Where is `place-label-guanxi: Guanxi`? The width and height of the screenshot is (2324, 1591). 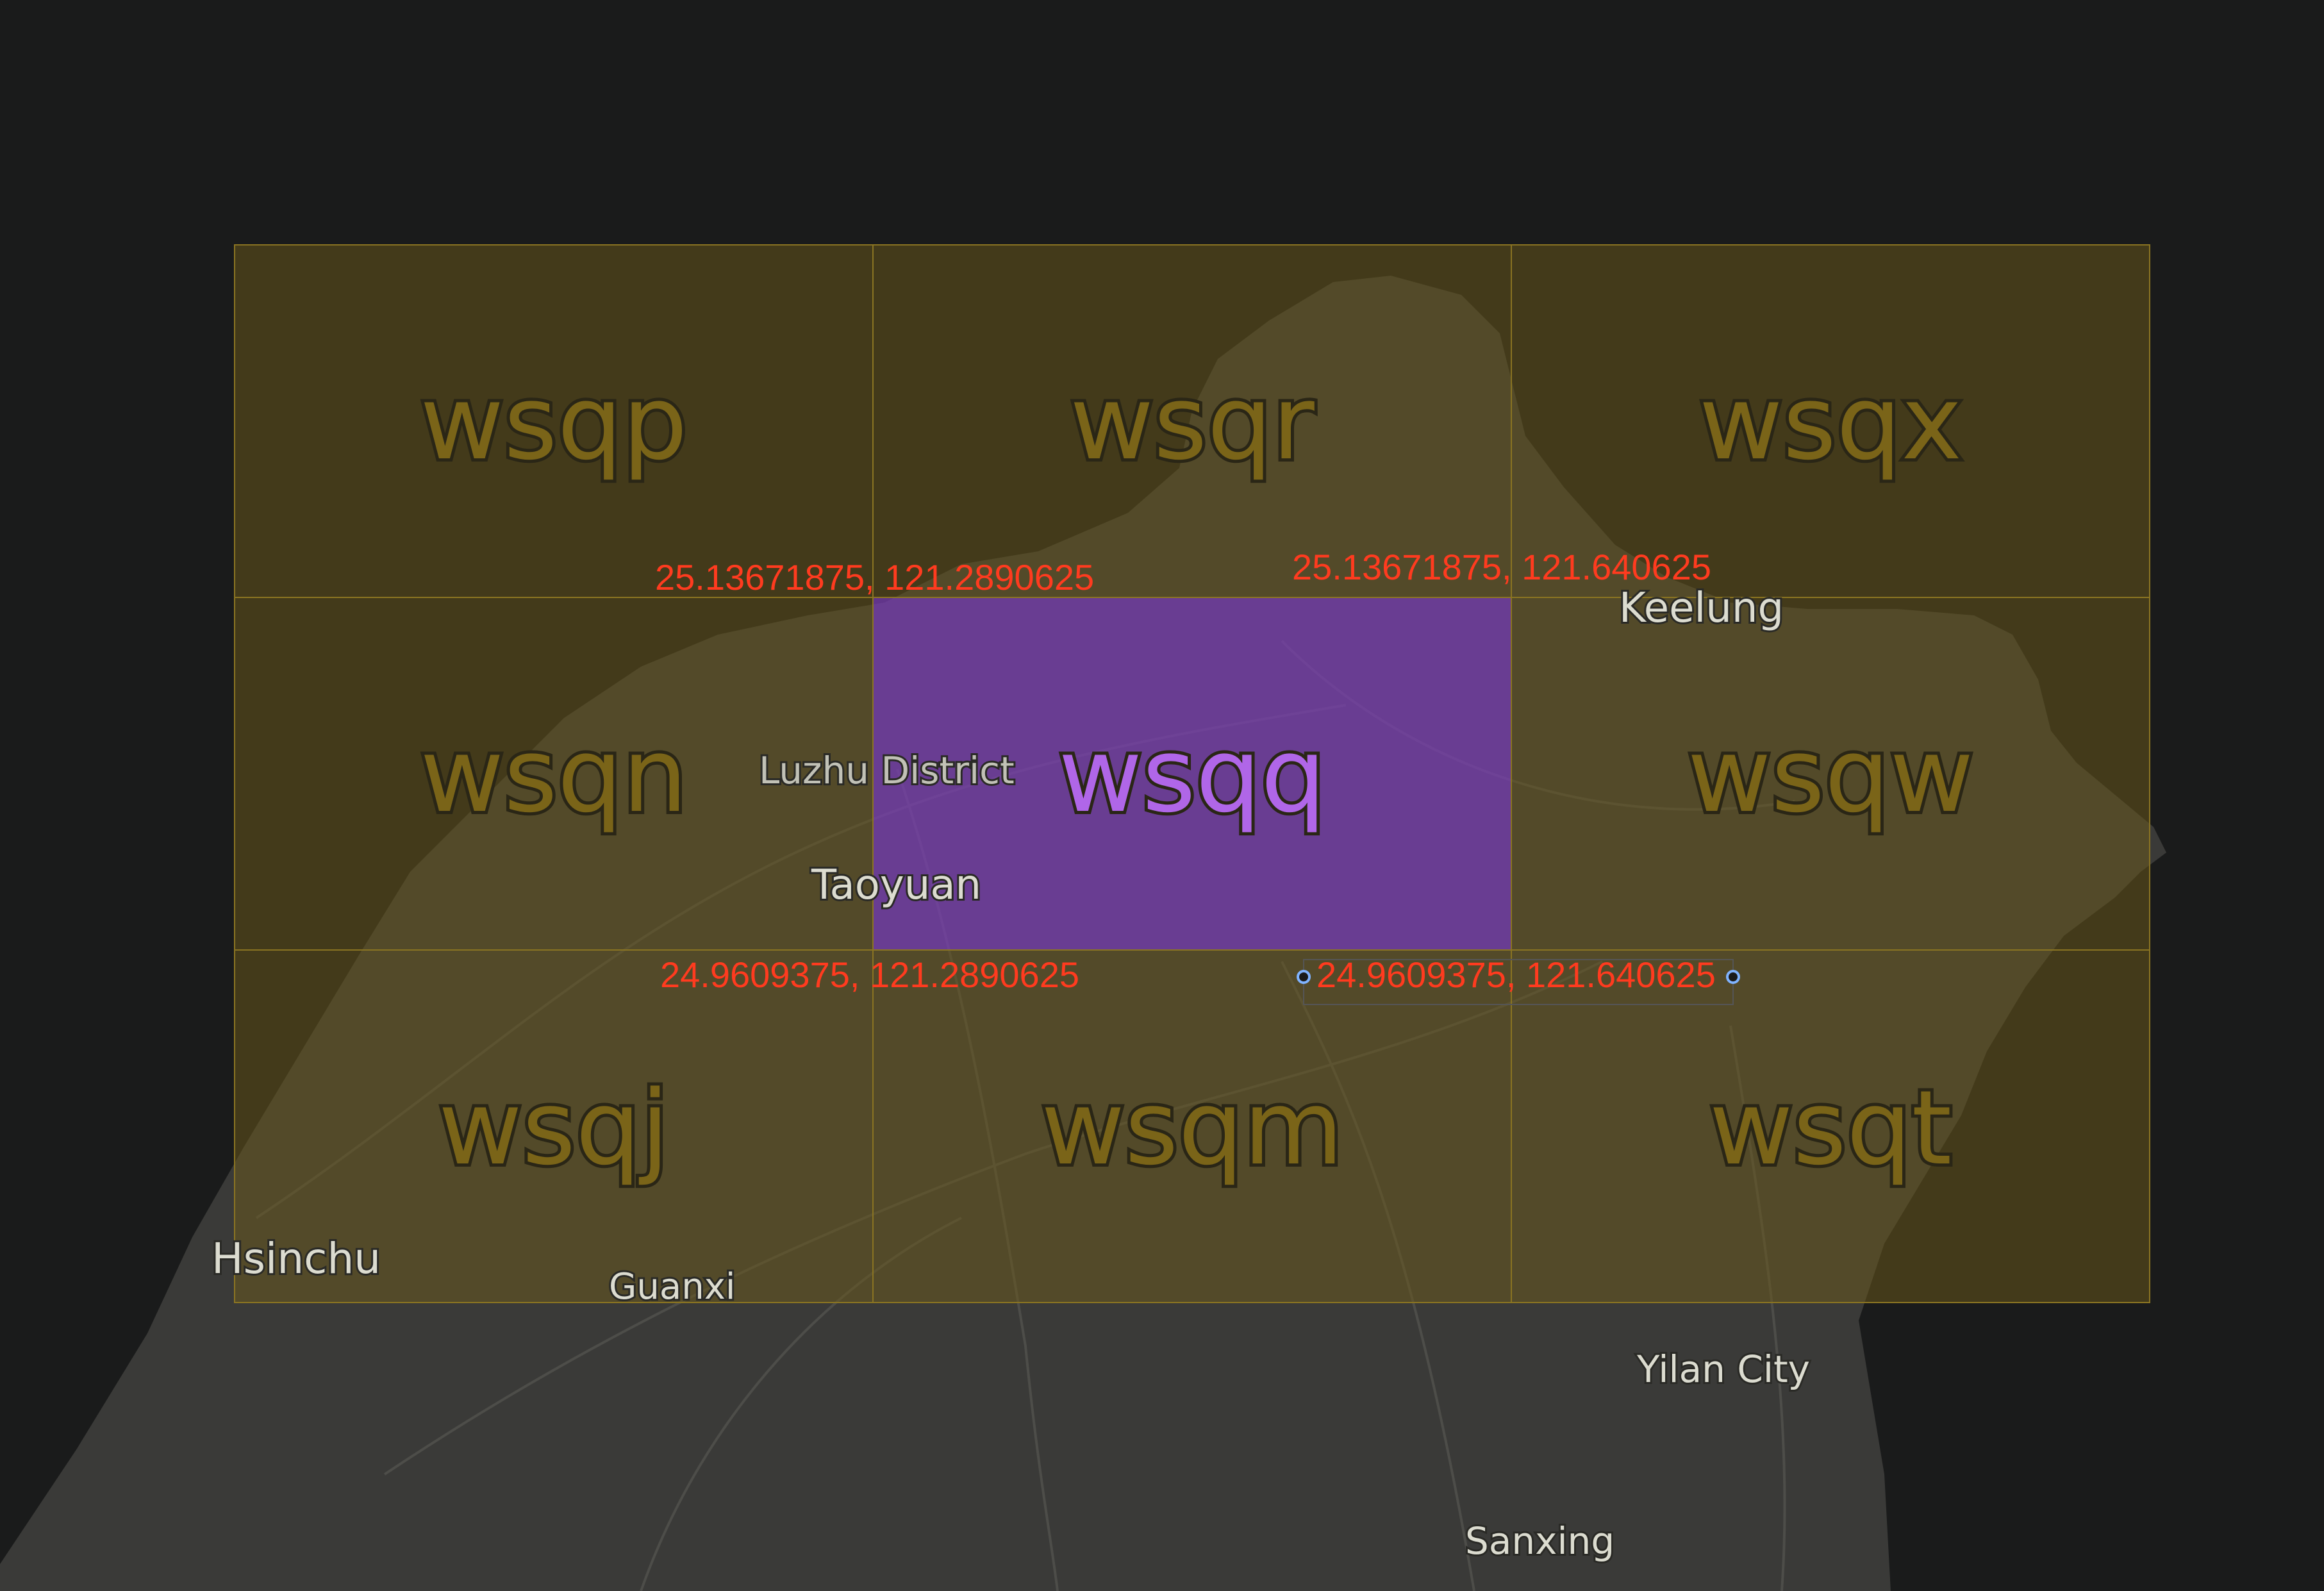
place-label-guanxi: Guanxi is located at coordinates (672, 1287).